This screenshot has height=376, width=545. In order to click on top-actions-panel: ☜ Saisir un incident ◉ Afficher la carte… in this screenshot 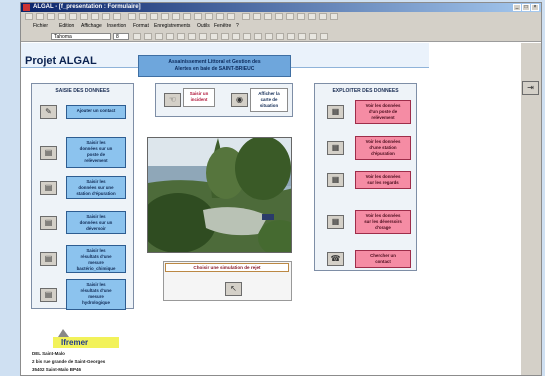, I will do `click(224, 100)`.